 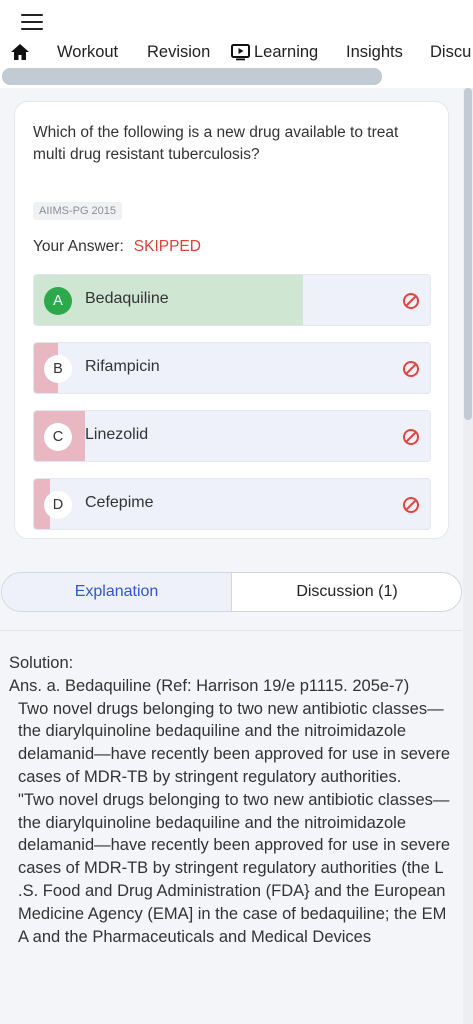 What do you see at coordinates (117, 592) in the screenshot?
I see `tab-explanation: Explanation` at bounding box center [117, 592].